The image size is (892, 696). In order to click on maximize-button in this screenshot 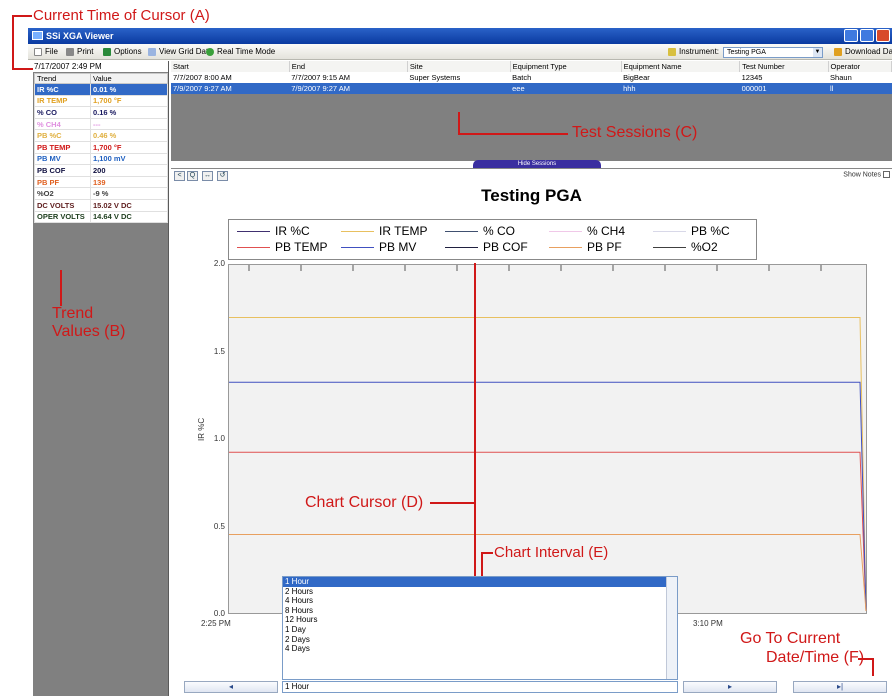, I will do `click(867, 35)`.